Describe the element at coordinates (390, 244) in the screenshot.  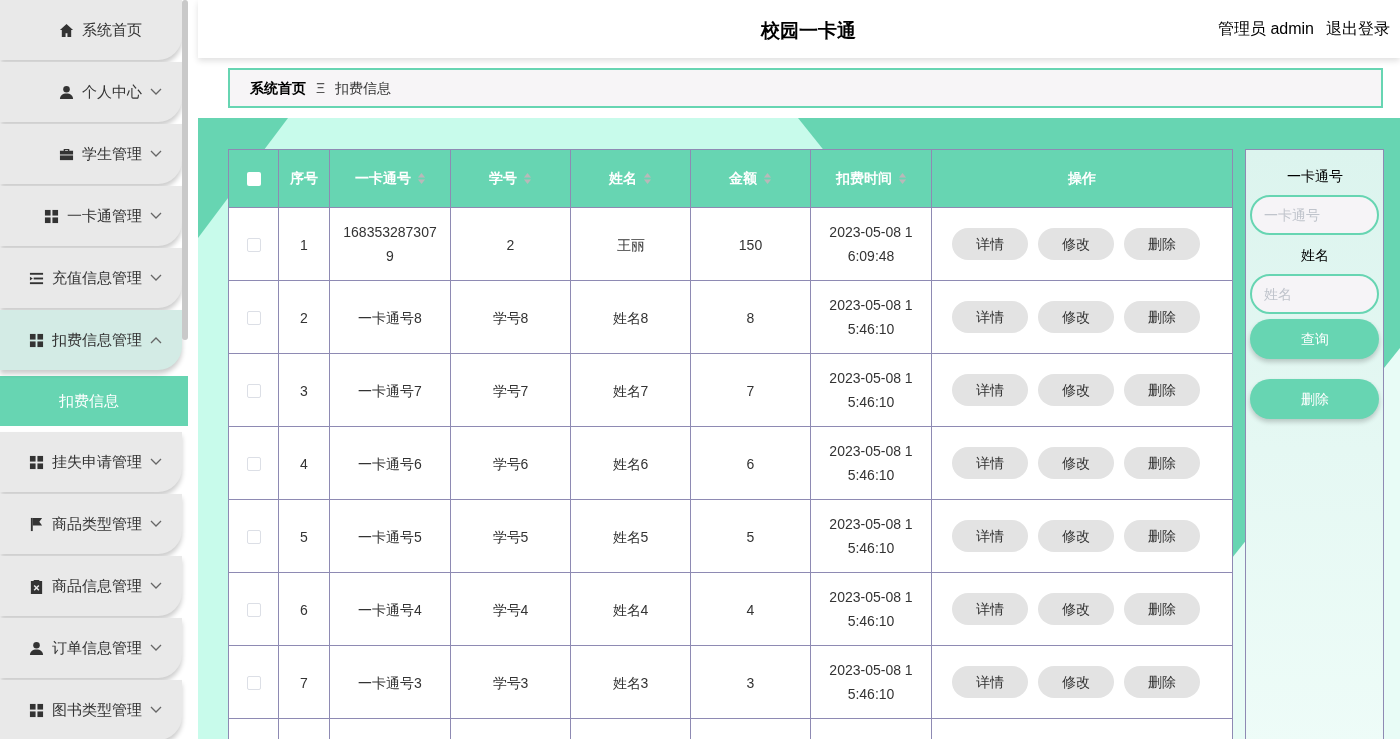
I see `table-cell-text: 1683532873079` at that location.